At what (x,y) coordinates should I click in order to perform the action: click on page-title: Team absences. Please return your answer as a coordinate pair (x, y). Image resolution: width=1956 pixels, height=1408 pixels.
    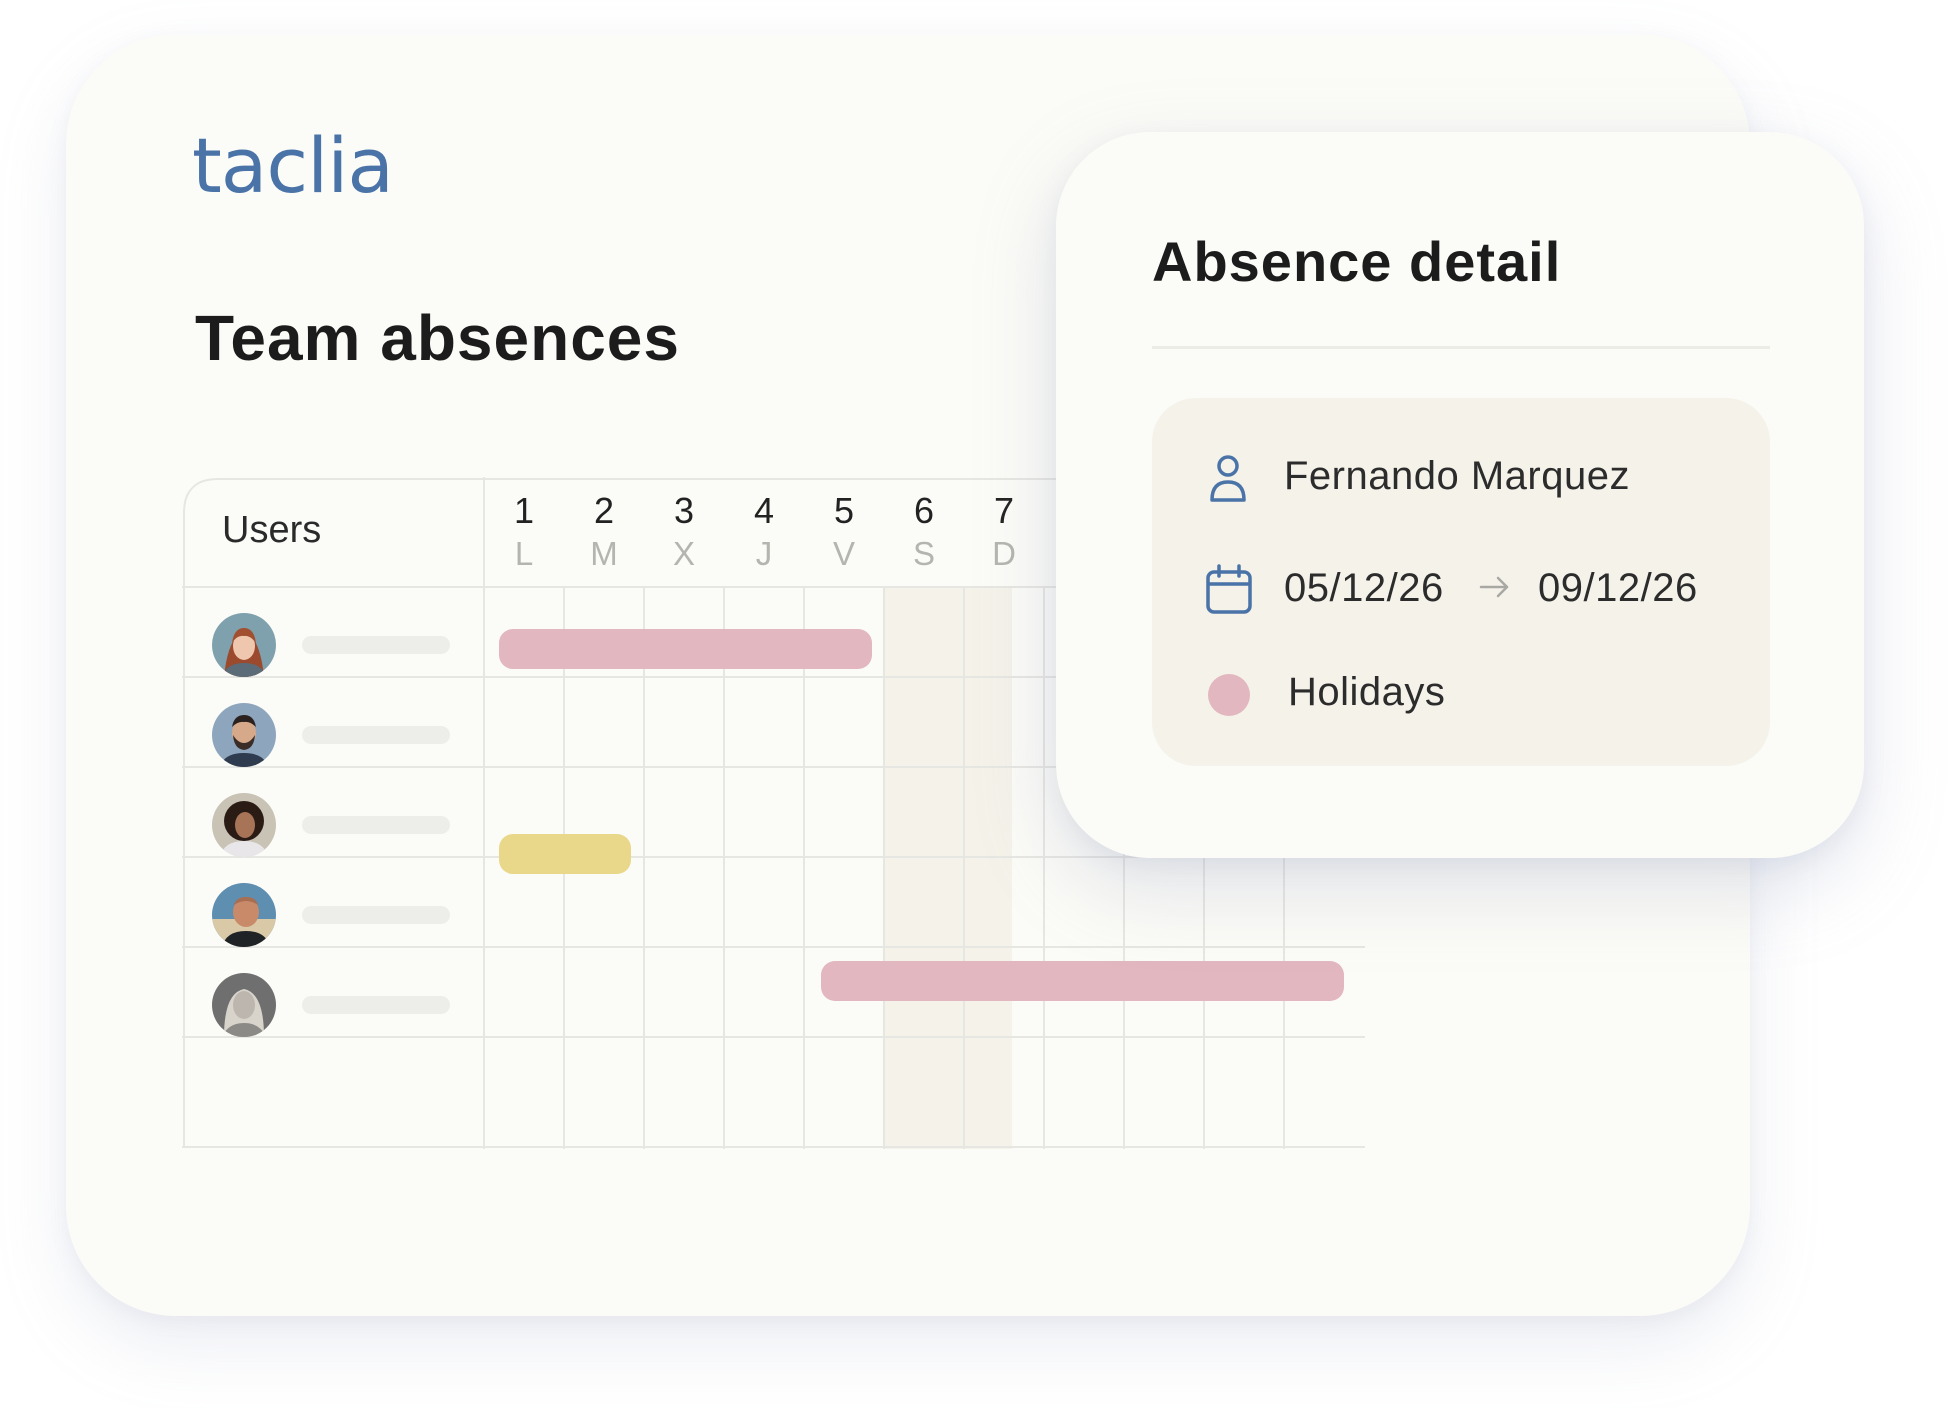
    Looking at the image, I should click on (437, 338).